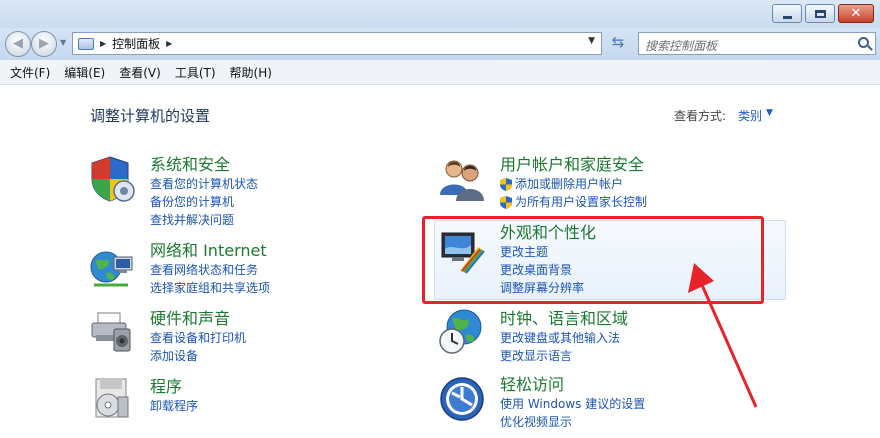  Describe the element at coordinates (573, 165) in the screenshot. I see `category-title: 用户帐户和家庭安全` at that location.